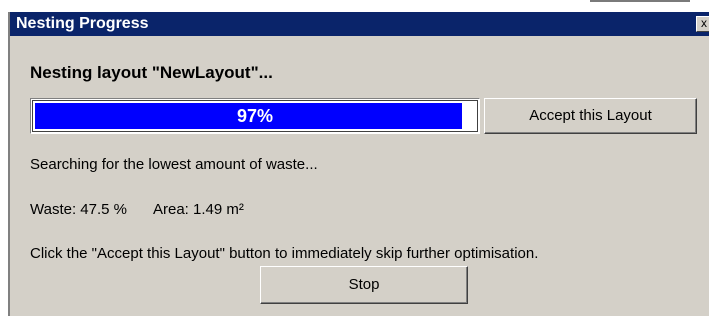 Image resolution: width=709 pixels, height=316 pixels. I want to click on progress-track: 97%, so click(255, 116).